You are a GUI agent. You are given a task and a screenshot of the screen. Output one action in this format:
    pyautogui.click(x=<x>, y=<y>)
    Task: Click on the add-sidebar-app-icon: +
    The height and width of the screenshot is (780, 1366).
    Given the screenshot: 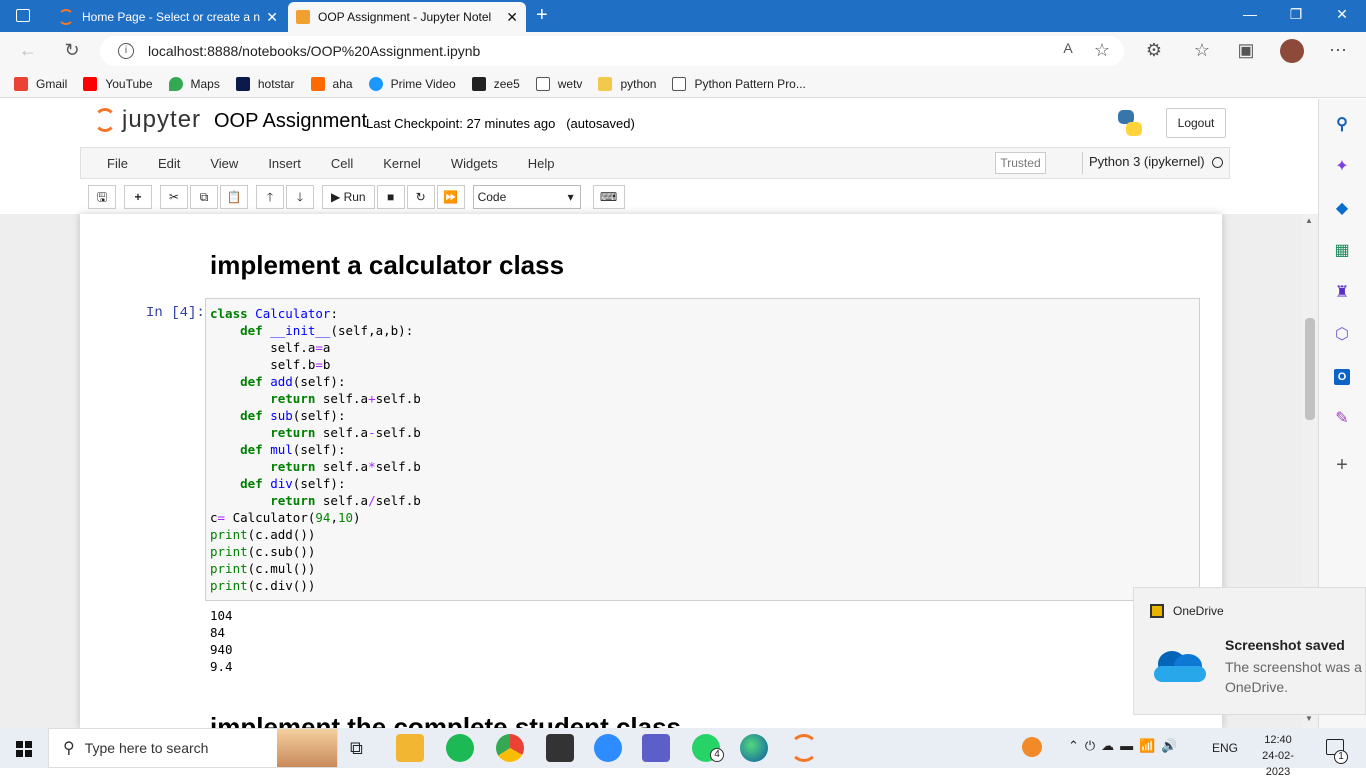 What is the action you would take?
    pyautogui.click(x=1342, y=465)
    